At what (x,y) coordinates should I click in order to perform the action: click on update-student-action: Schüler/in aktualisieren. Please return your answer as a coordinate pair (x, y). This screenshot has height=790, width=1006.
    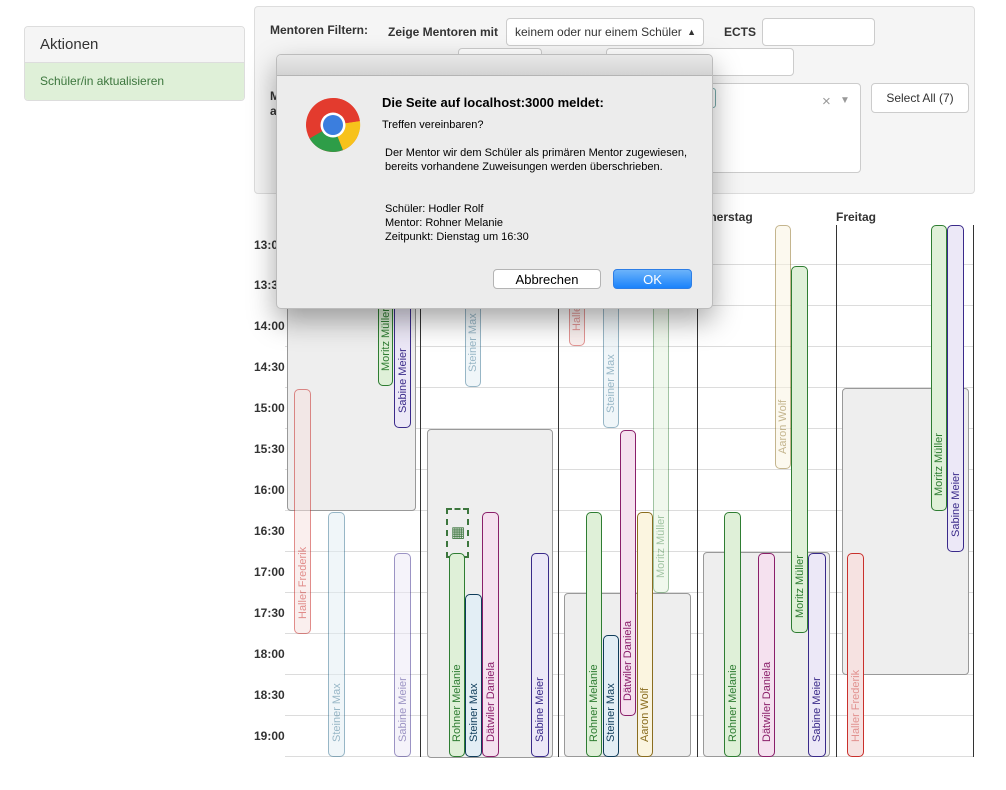
    Looking at the image, I should click on (134, 81).